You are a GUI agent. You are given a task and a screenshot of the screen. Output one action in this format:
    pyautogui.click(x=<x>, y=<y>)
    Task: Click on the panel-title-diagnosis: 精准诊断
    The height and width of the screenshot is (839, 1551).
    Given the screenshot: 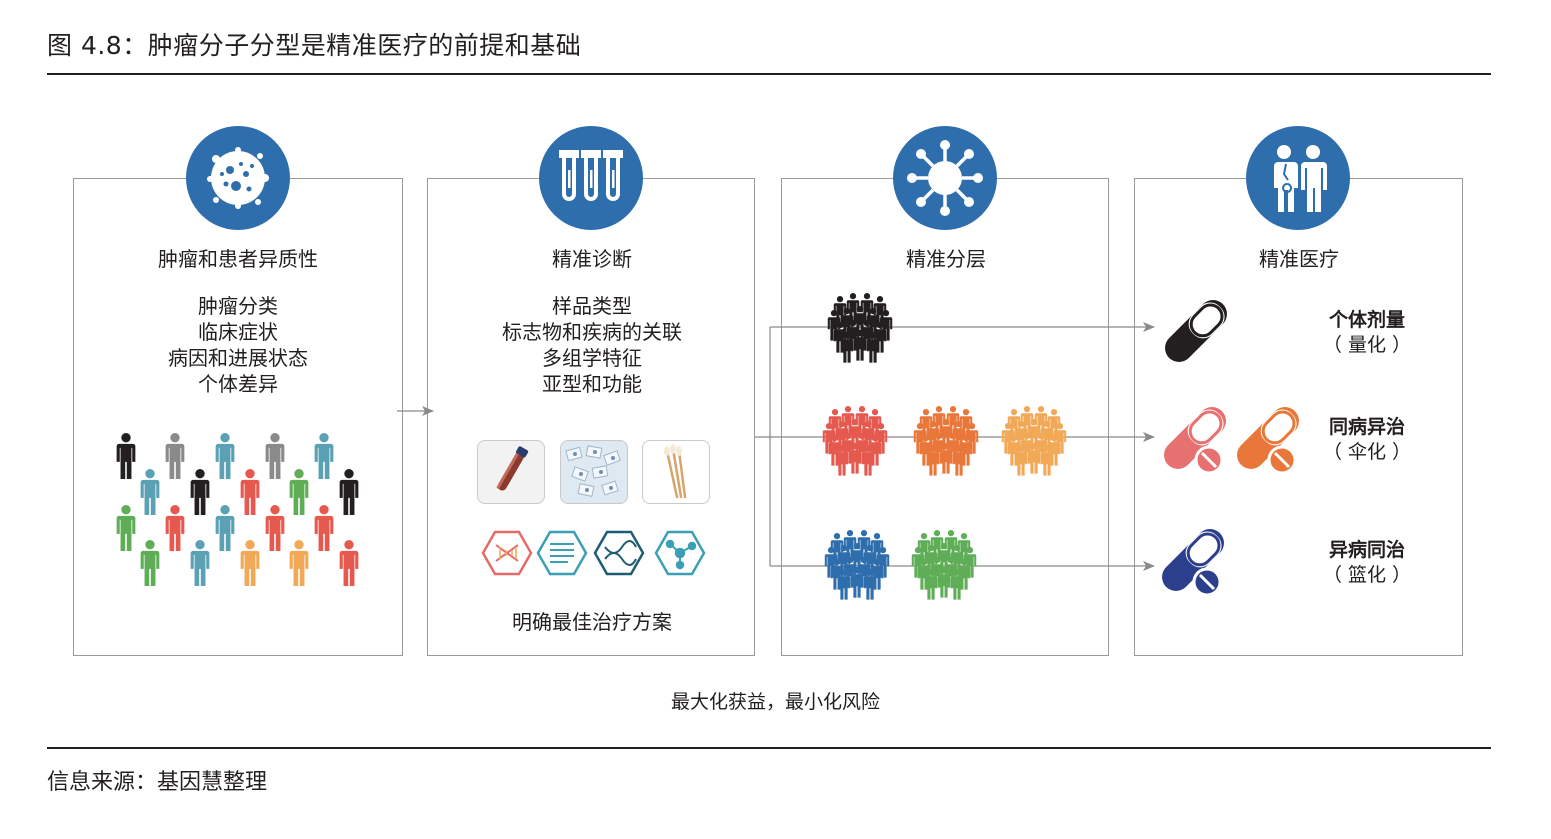 What is the action you would take?
    pyautogui.click(x=592, y=259)
    